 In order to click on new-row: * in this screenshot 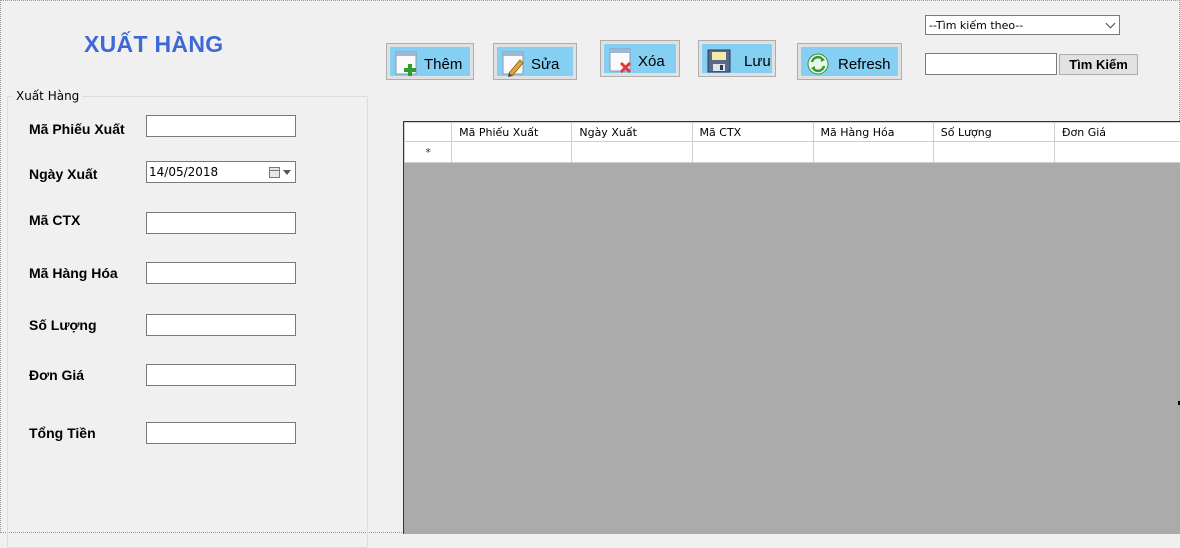, I will do `click(792, 152)`.